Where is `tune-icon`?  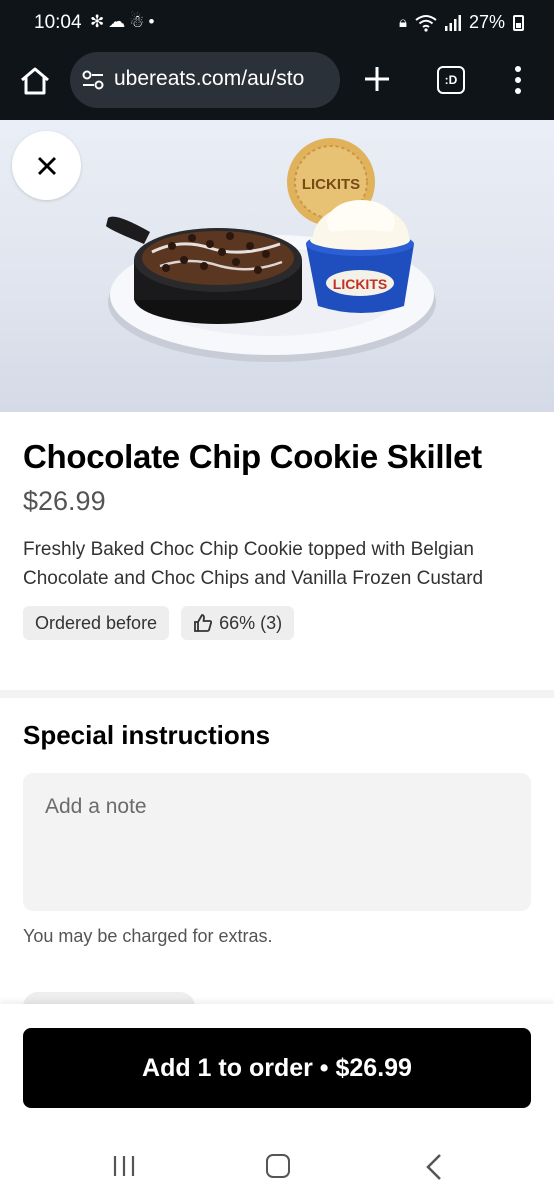
tune-icon is located at coordinates (93, 80).